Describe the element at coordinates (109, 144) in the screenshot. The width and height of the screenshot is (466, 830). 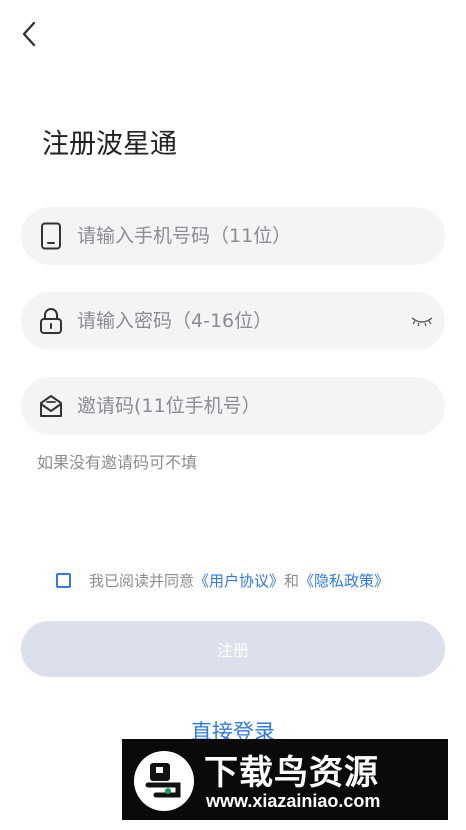
I see `page-title: 注册波星通` at that location.